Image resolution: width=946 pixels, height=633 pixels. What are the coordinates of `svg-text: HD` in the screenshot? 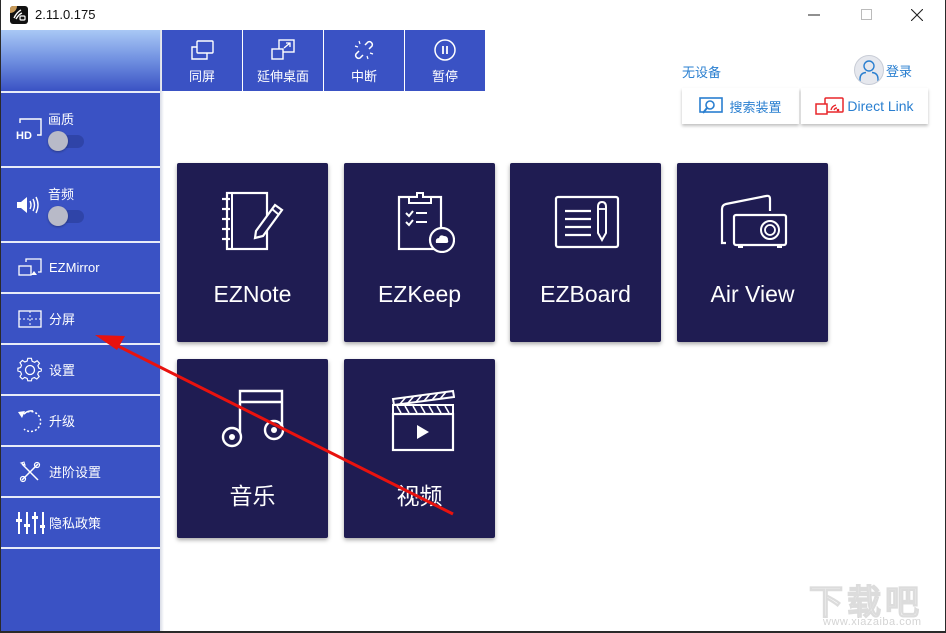 It's located at (24, 136).